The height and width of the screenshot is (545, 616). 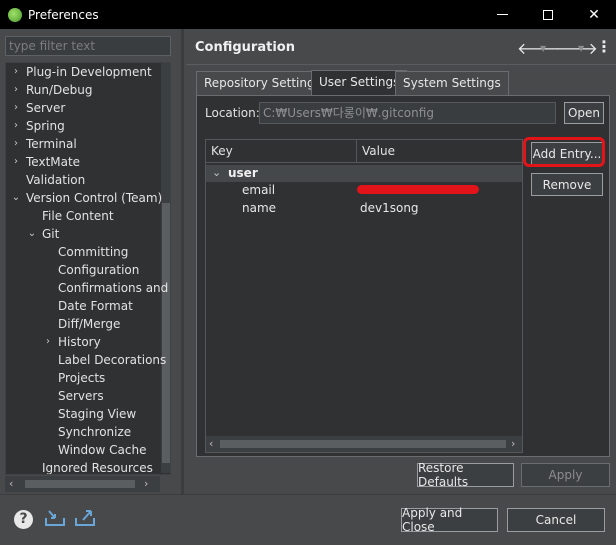 I want to click on view-menu-icon: ⋮, so click(x=604, y=46).